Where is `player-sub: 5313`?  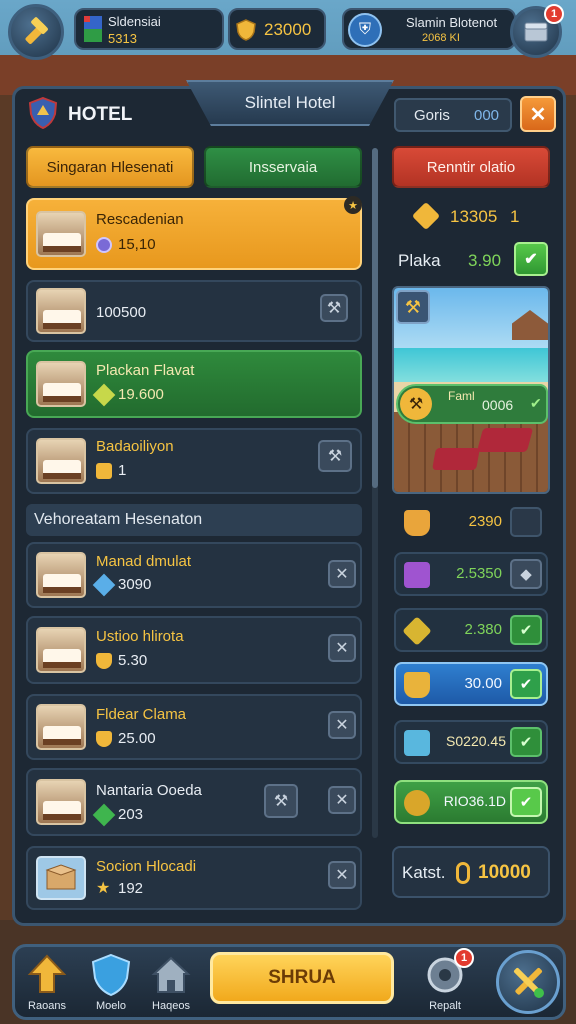 player-sub: 5313 is located at coordinates (122, 38).